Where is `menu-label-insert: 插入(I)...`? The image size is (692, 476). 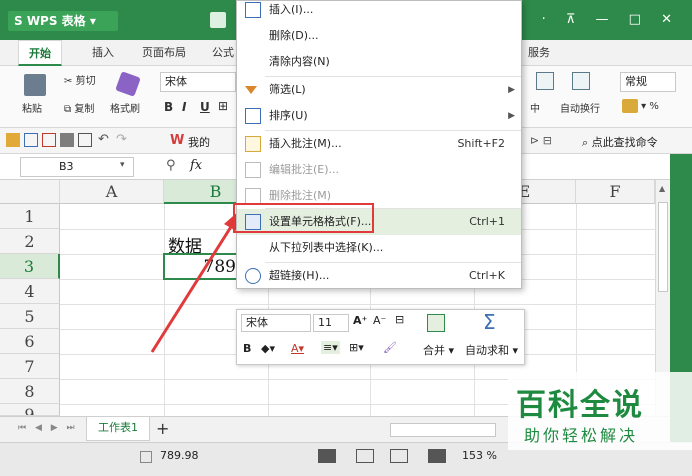
menu-label-insert: 插入(I)... is located at coordinates (291, 9).